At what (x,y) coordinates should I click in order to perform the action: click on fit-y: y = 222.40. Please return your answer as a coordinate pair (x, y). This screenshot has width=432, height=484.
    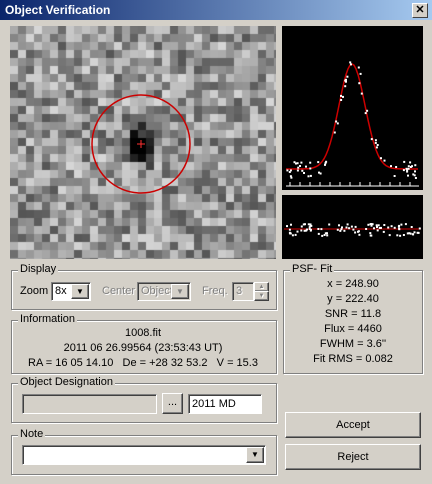
    Looking at the image, I should click on (353, 299).